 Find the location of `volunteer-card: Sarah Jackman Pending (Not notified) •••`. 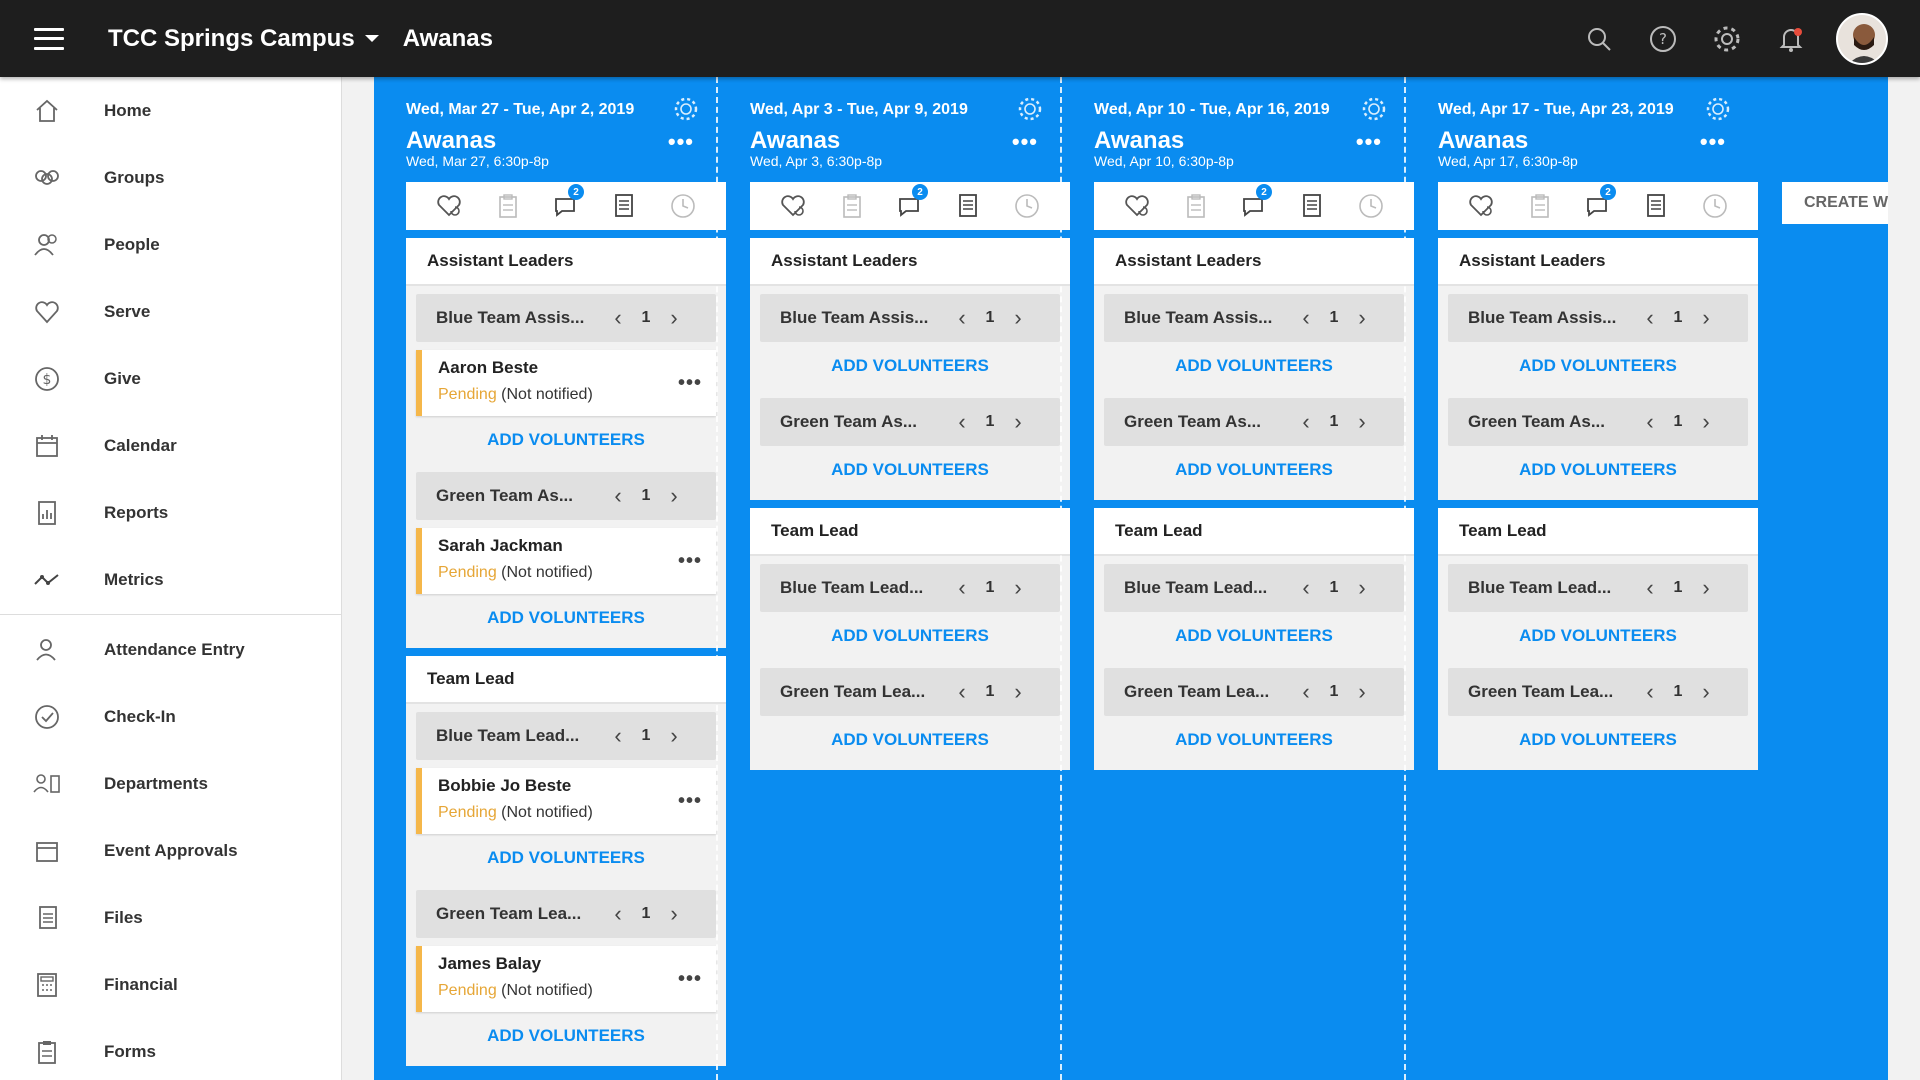

volunteer-card: Sarah Jackman Pending (Not notified) ••• is located at coordinates (566, 561).